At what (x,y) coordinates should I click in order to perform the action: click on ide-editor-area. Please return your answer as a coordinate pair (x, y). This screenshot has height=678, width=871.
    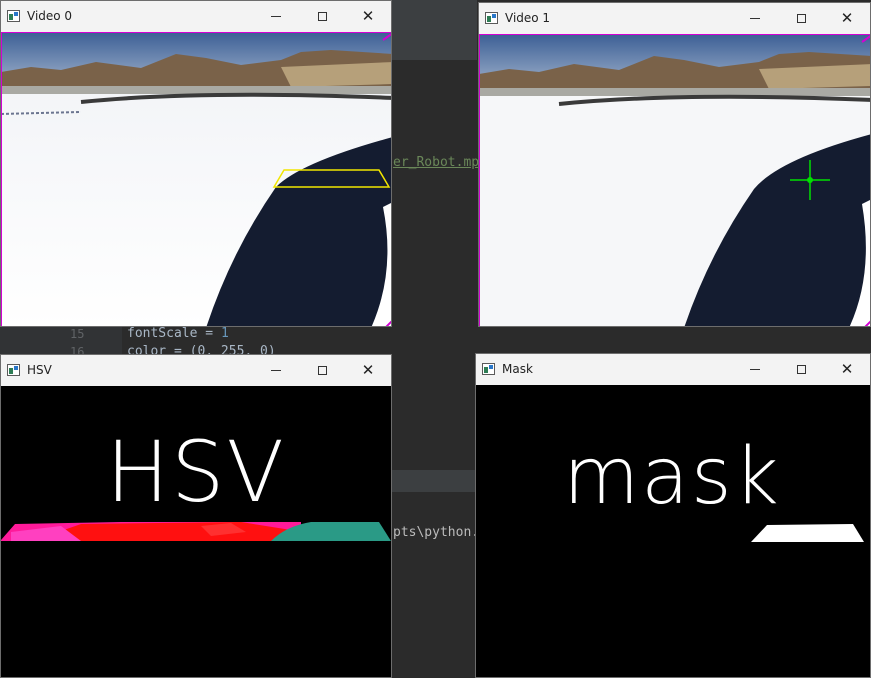
    Looking at the image, I should click on (434, 195).